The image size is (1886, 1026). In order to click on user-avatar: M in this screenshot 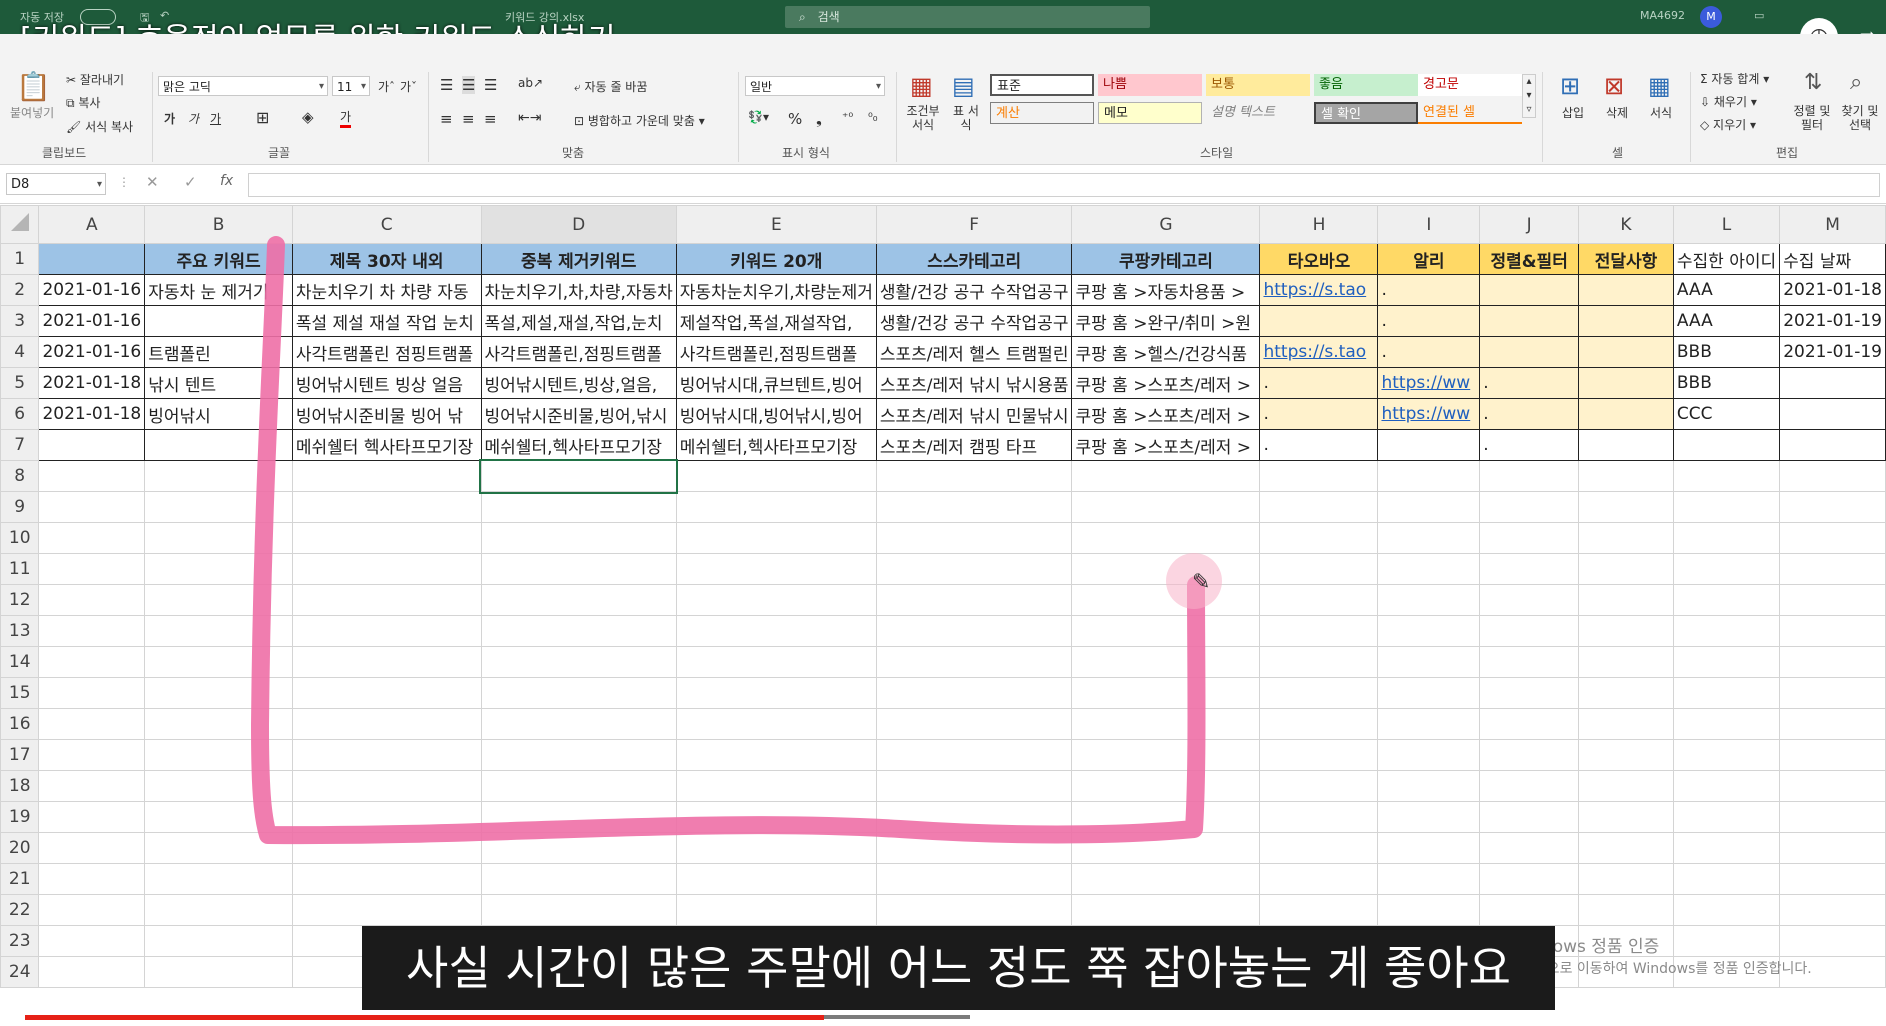, I will do `click(1711, 17)`.